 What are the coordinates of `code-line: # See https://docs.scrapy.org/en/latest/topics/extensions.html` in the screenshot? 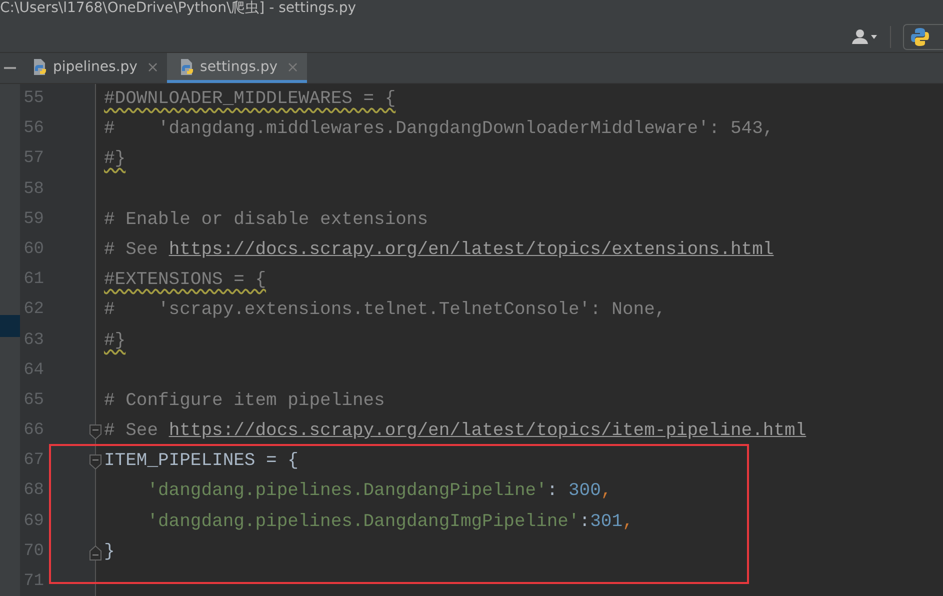 It's located at (439, 250).